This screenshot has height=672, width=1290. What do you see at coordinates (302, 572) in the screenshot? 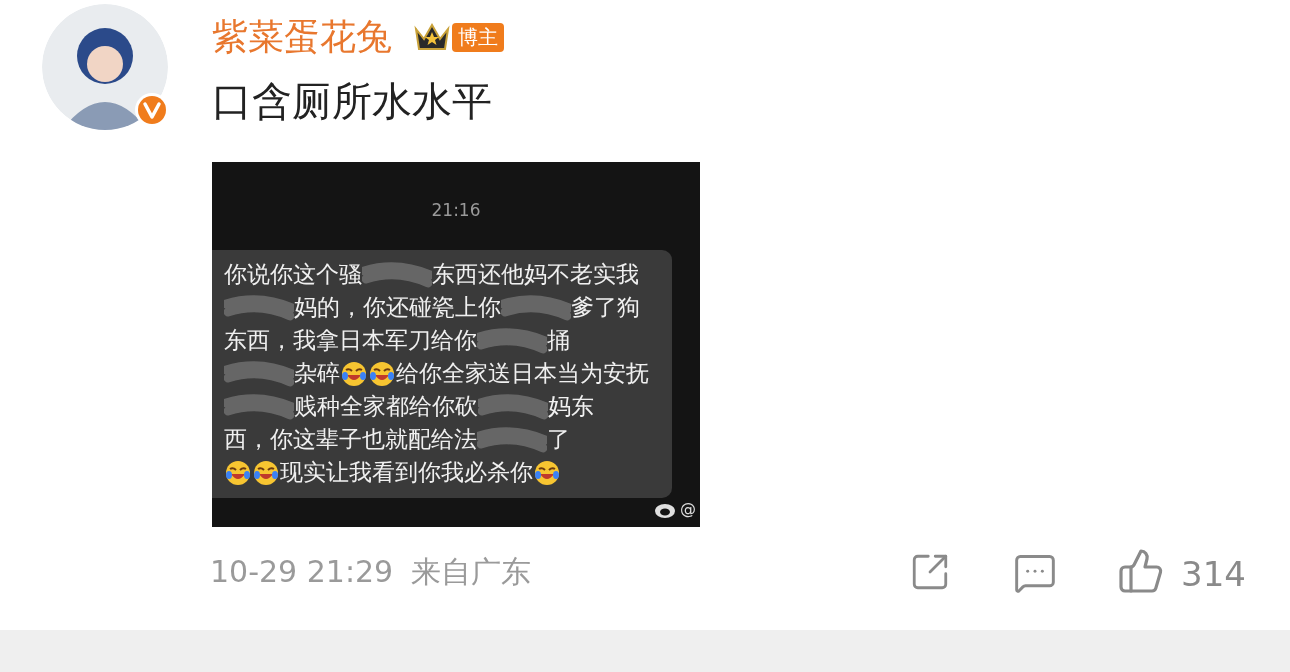
I see `post-date: 10-29 21:29` at bounding box center [302, 572].